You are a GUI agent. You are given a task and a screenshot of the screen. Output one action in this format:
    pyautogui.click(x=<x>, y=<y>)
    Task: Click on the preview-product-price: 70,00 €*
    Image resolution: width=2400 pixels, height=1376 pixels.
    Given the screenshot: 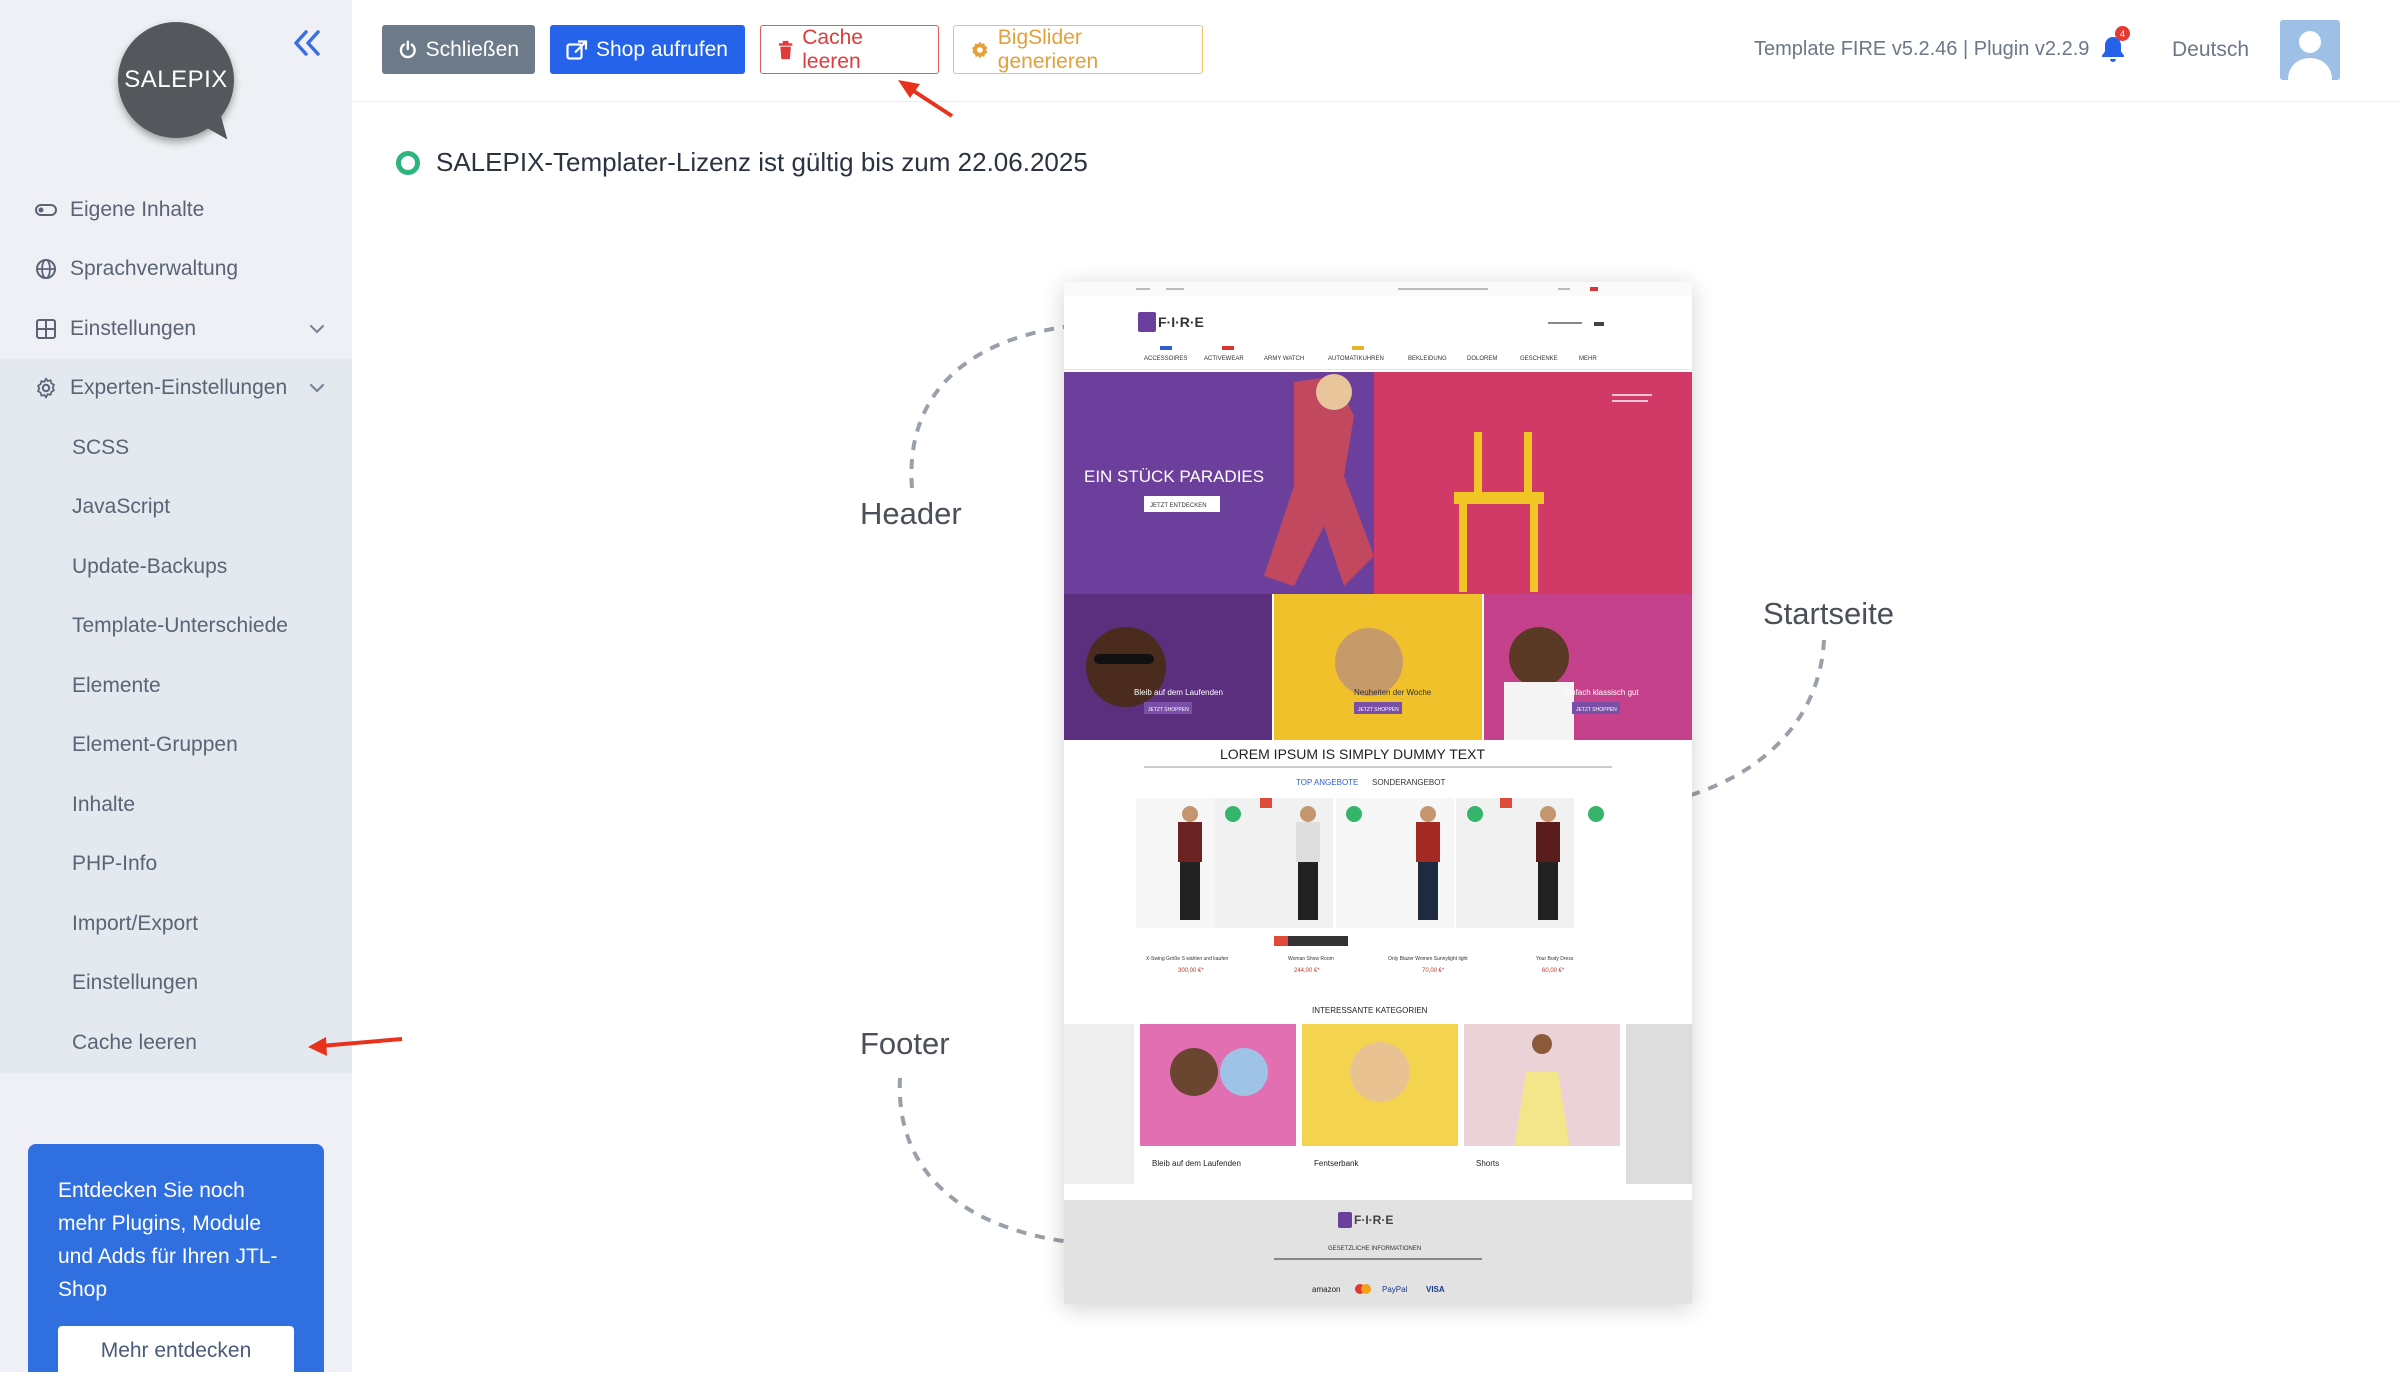 What is the action you would take?
    pyautogui.click(x=1433, y=971)
    